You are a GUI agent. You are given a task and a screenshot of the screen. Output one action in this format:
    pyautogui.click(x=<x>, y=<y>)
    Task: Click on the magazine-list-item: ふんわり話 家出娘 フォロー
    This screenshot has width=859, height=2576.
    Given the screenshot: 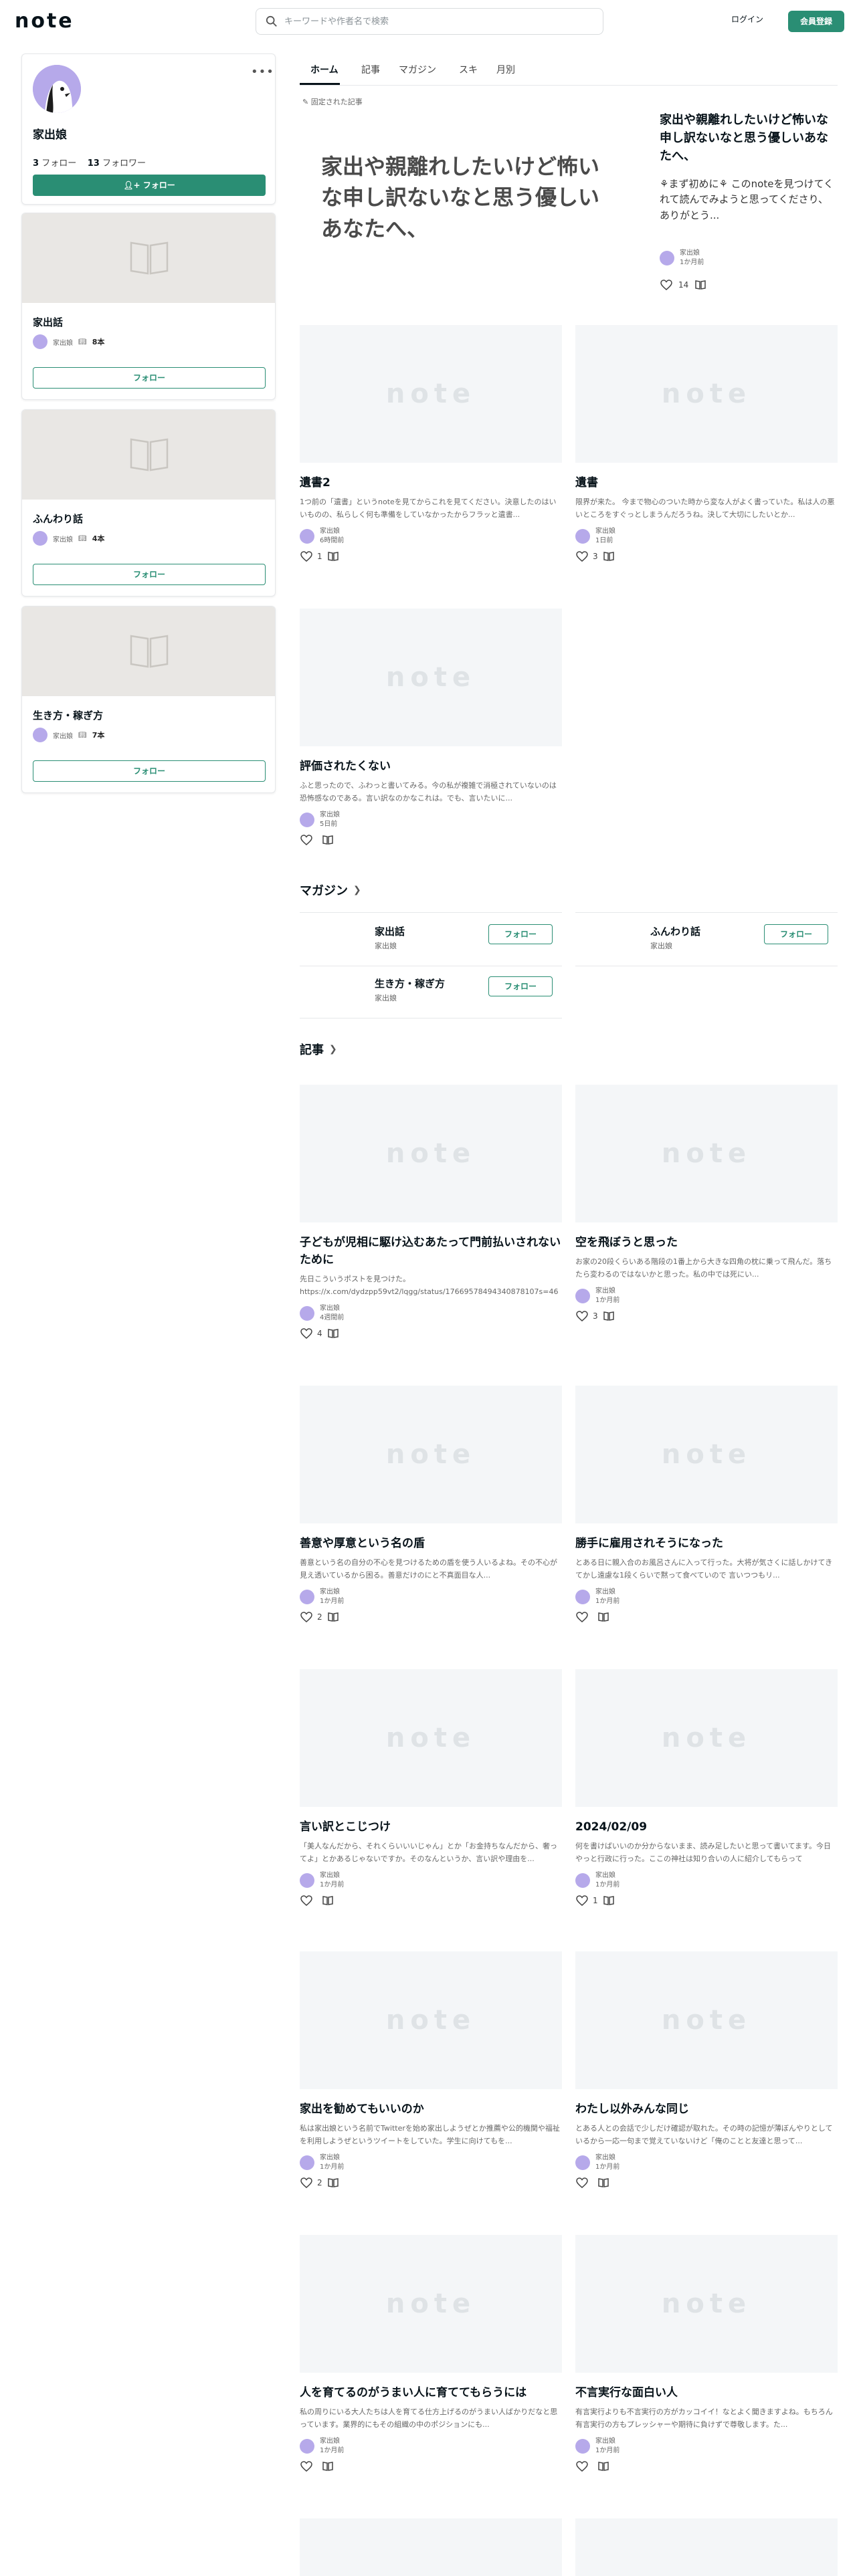 What is the action you would take?
    pyautogui.click(x=706, y=942)
    